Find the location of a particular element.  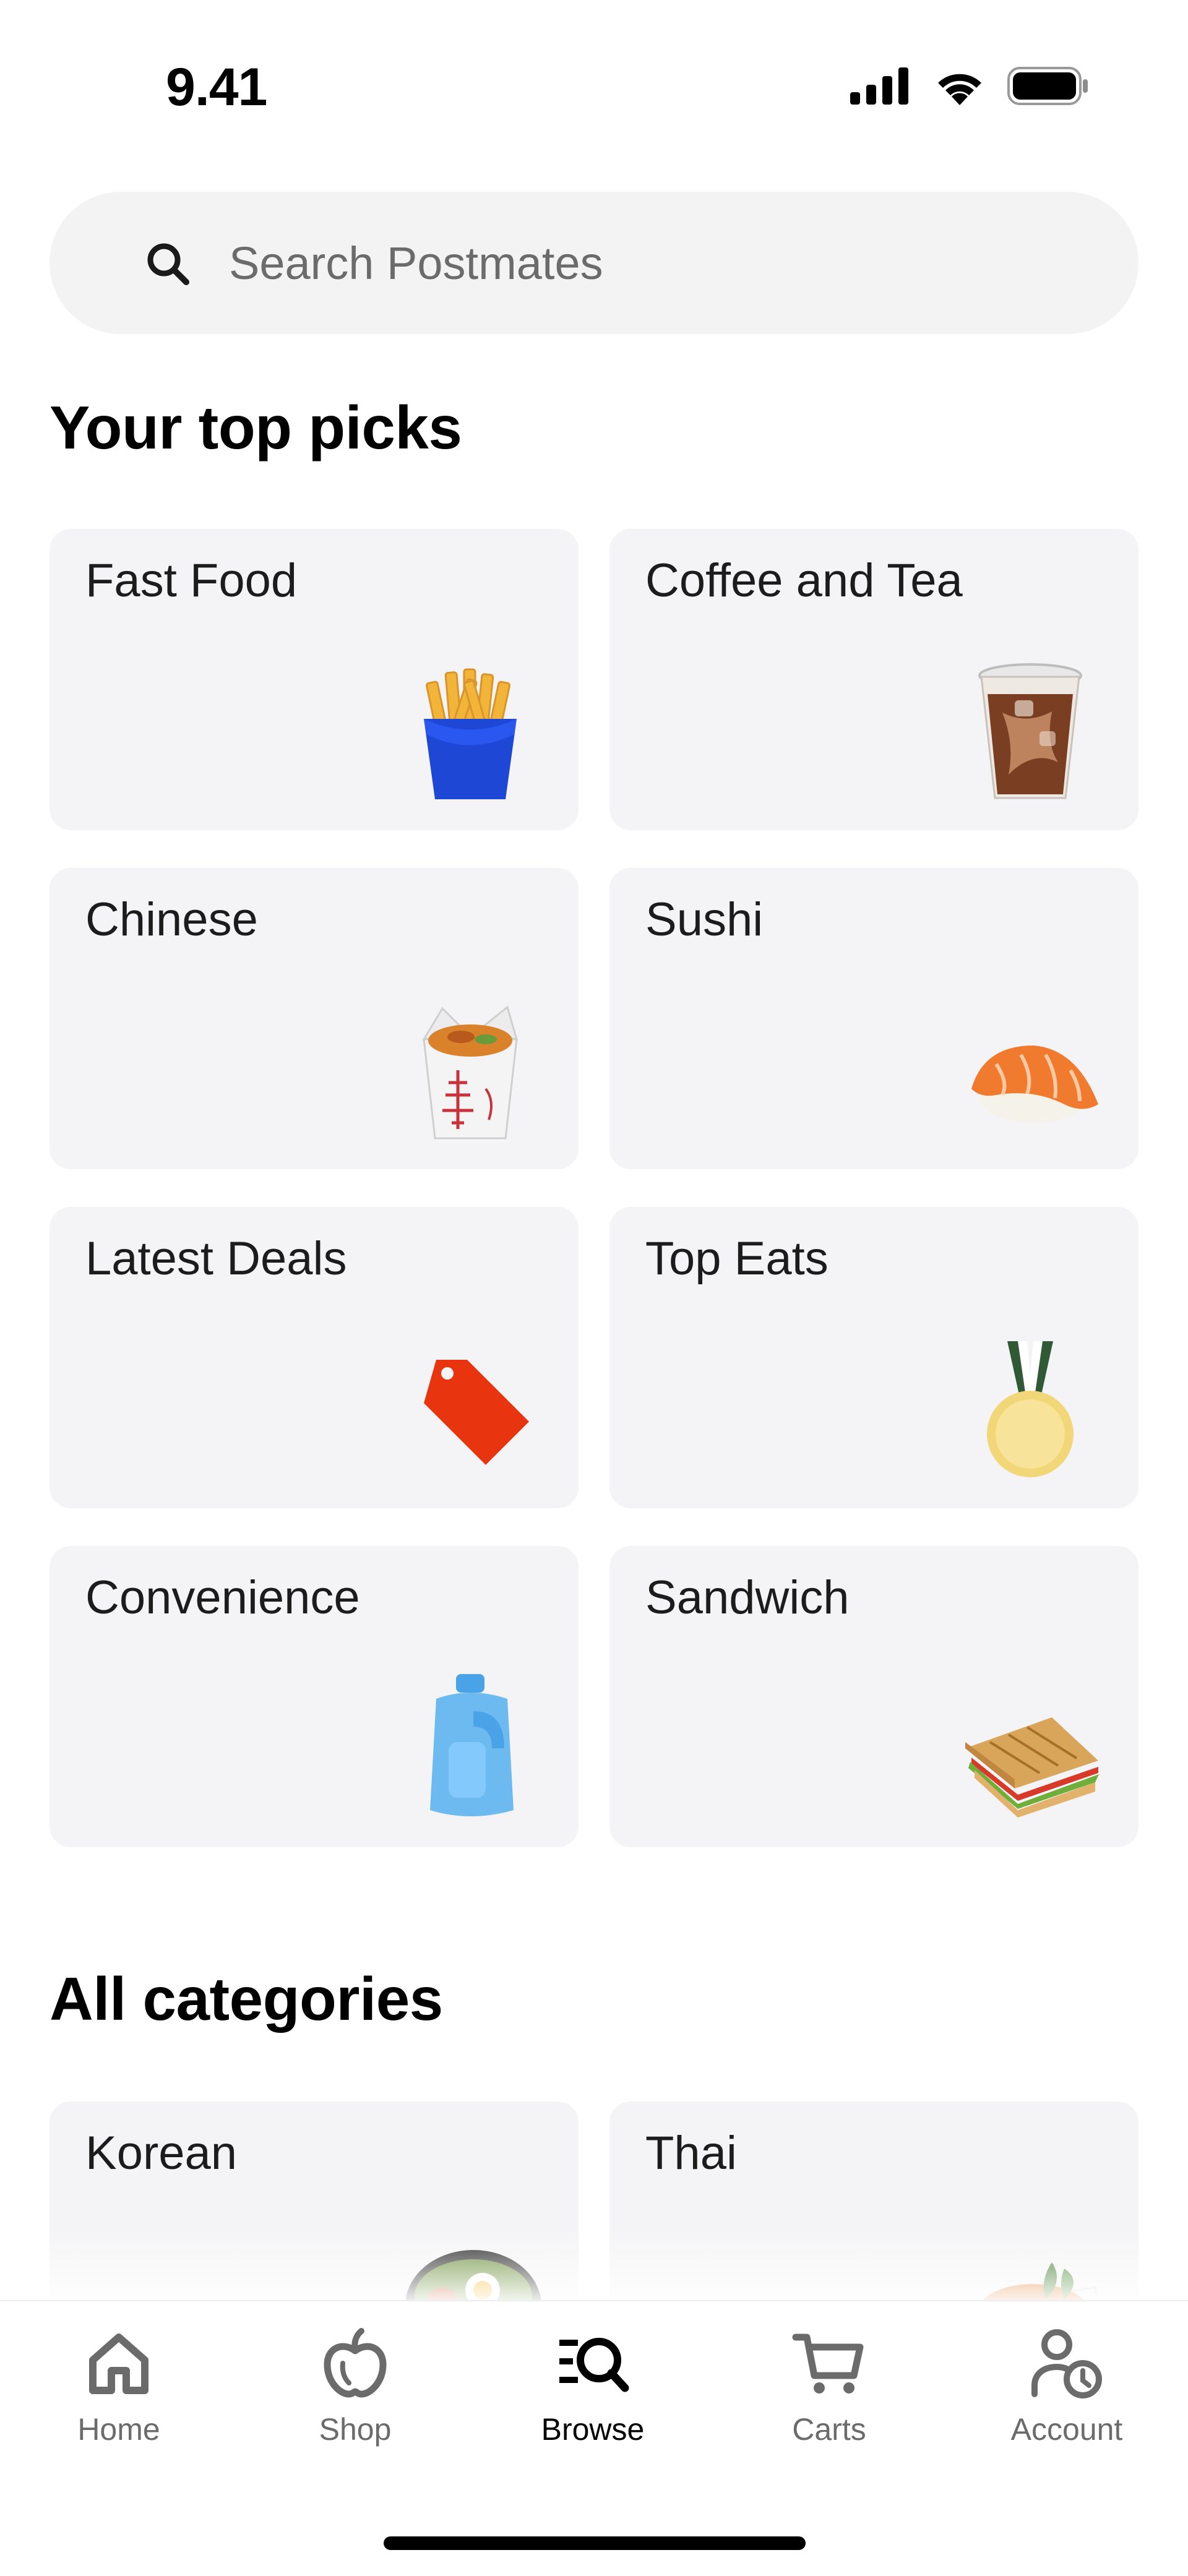

account-icon is located at coordinates (1067, 2363).